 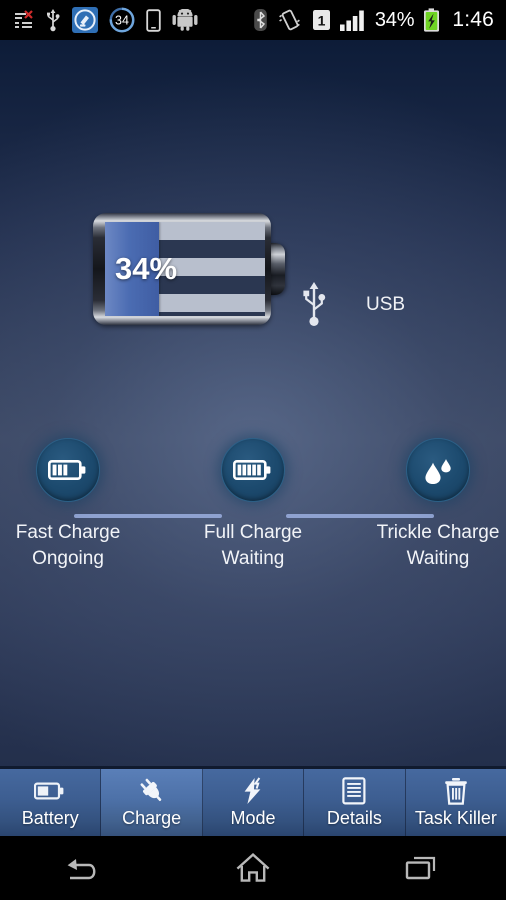 What do you see at coordinates (146, 268) in the screenshot?
I see `battery-percent-label: 34%` at bounding box center [146, 268].